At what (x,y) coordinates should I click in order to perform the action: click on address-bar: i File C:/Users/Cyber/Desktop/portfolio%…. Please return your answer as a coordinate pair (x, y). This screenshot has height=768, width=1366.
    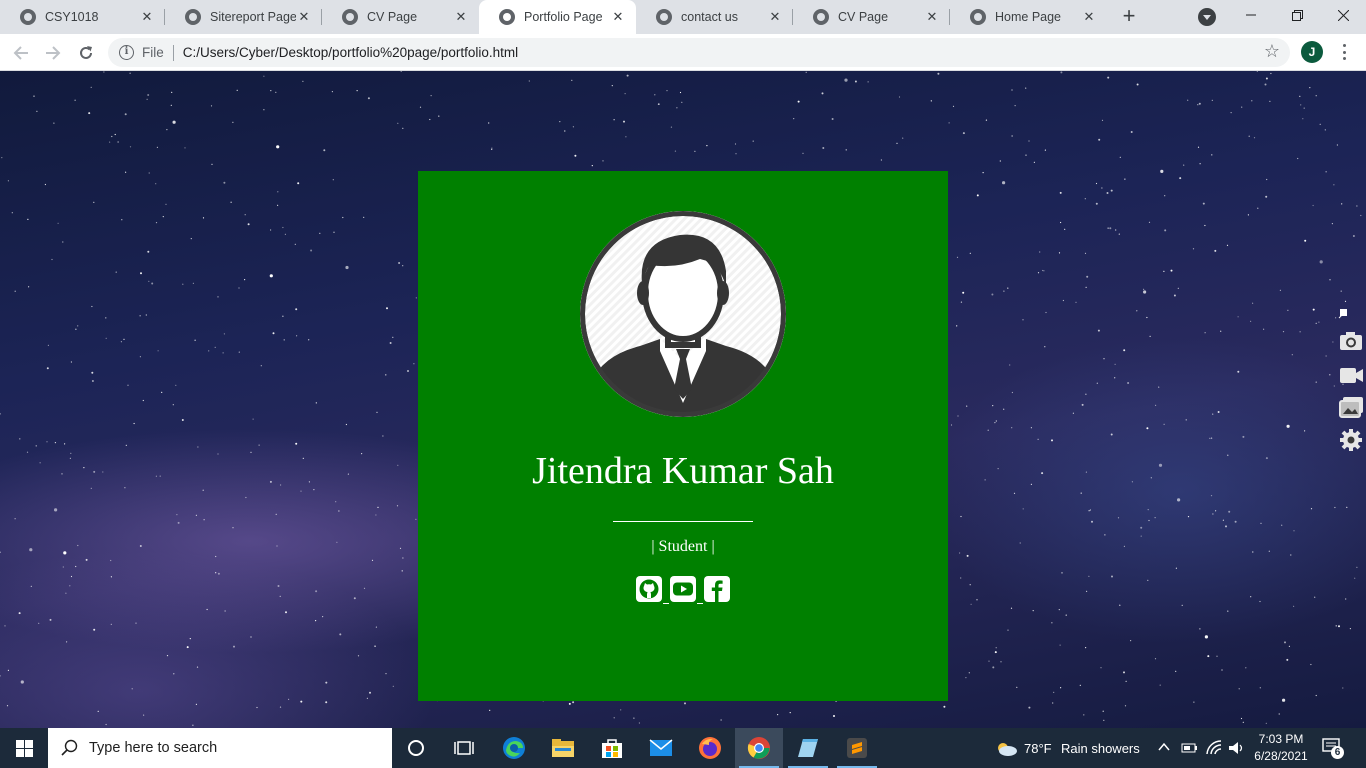
    Looking at the image, I should click on (699, 52).